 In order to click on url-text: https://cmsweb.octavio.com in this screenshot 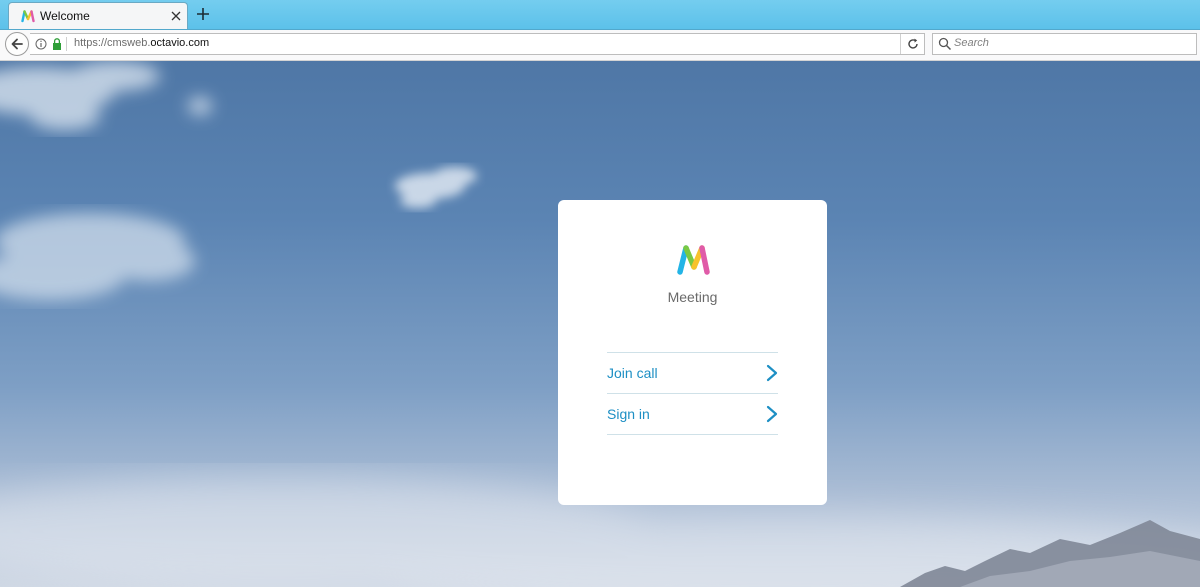, I will do `click(141, 43)`.